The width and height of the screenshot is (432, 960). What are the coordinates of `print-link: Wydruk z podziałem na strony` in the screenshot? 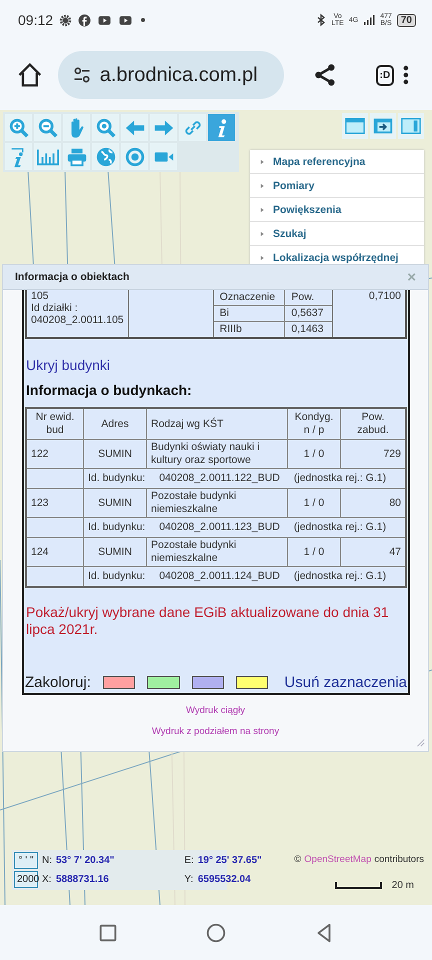 It's located at (216, 731).